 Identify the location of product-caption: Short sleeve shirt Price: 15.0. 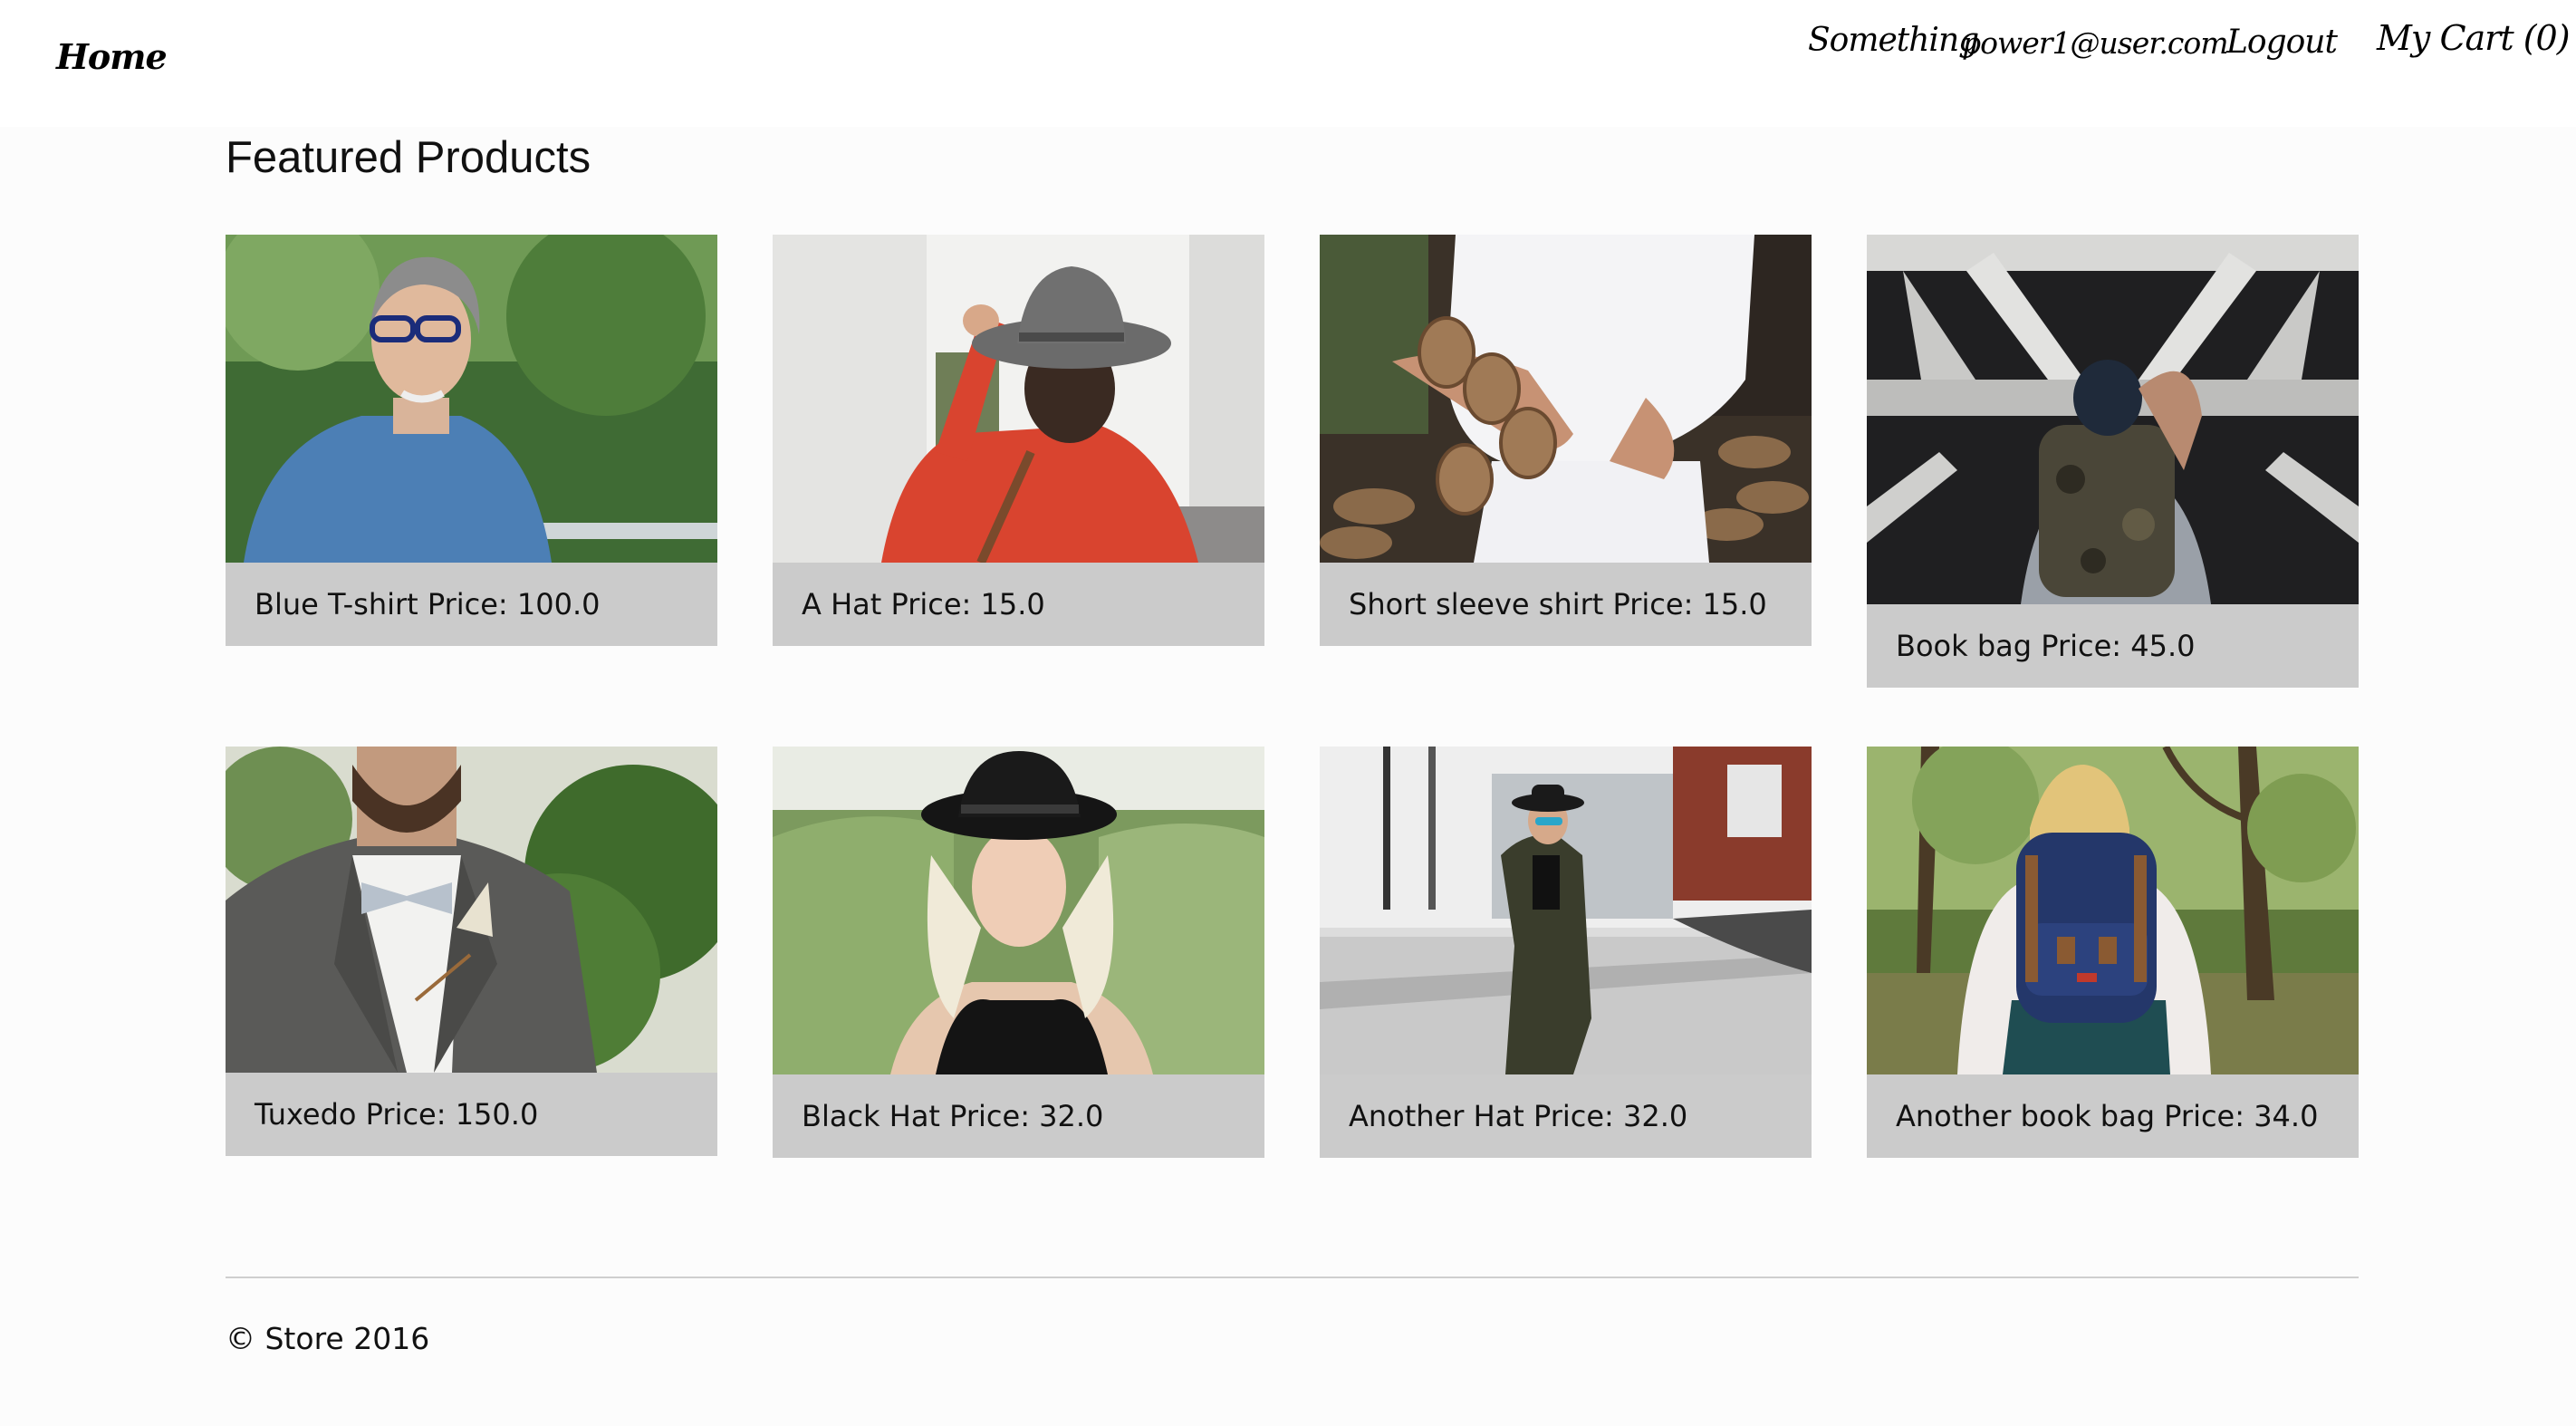
(1566, 604).